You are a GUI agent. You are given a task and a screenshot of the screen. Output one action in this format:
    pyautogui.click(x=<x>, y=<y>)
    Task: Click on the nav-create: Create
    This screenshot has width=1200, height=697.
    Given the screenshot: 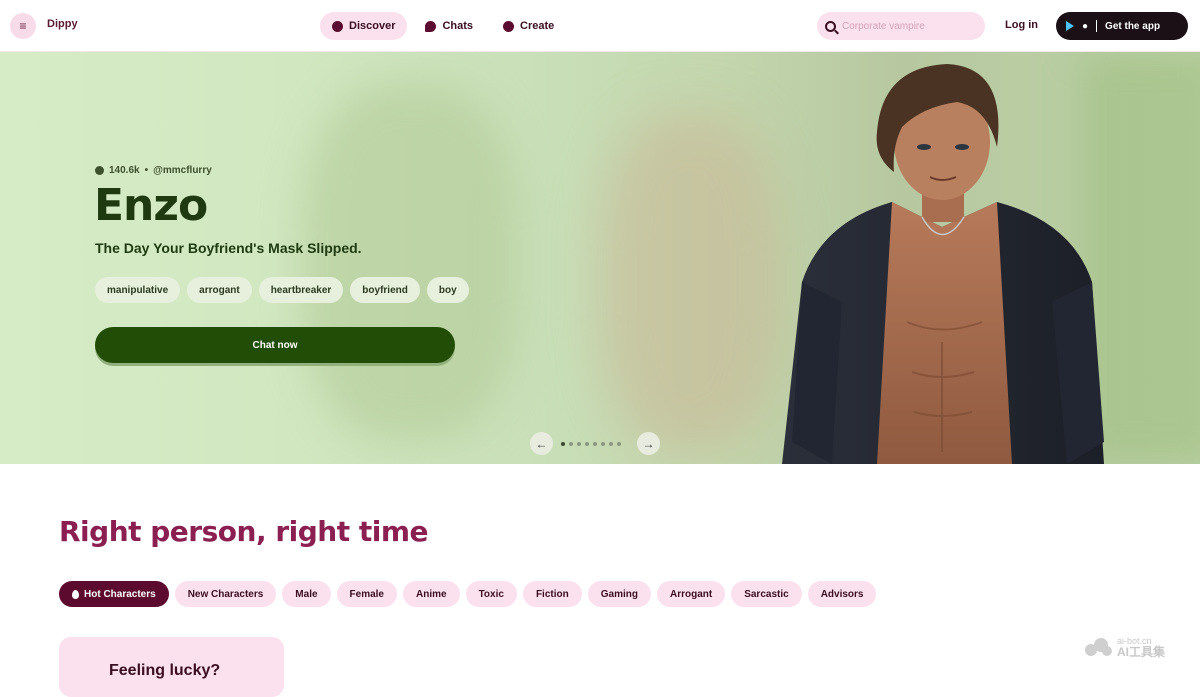 What is the action you would take?
    pyautogui.click(x=528, y=26)
    